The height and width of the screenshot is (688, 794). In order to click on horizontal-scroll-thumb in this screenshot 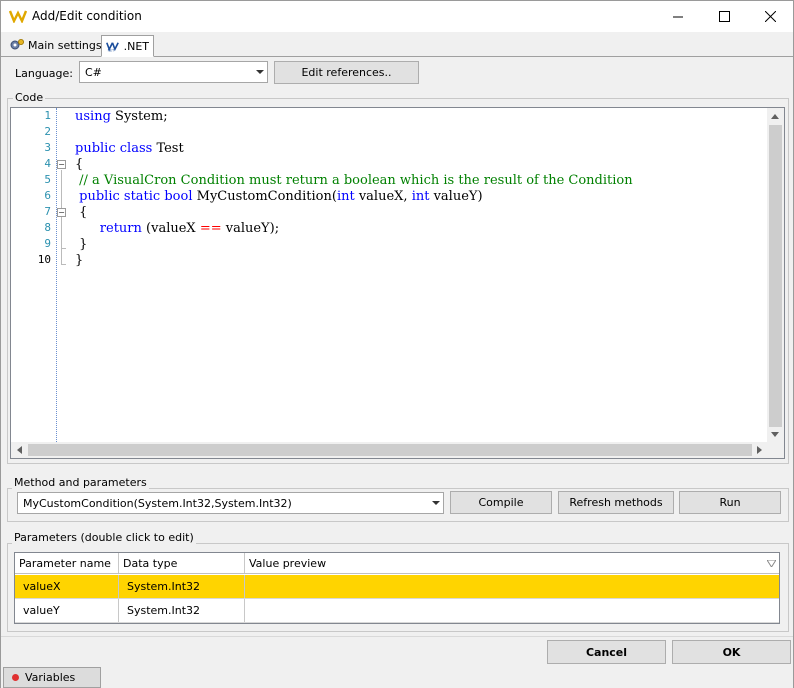, I will do `click(390, 450)`.